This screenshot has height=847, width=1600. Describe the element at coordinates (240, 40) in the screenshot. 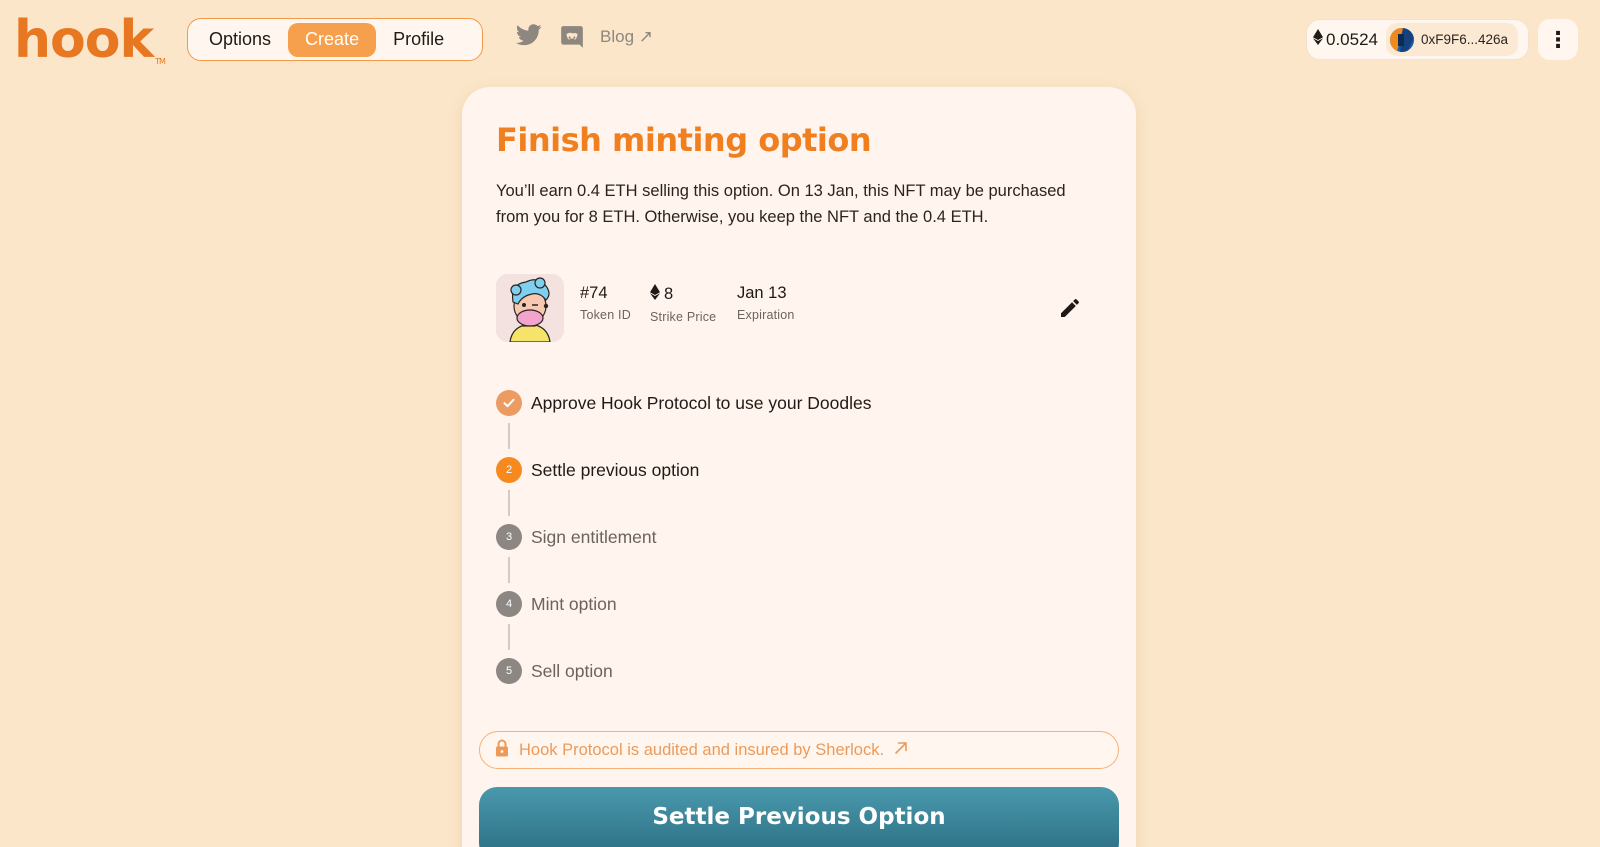

I see `tab-options: Options` at that location.